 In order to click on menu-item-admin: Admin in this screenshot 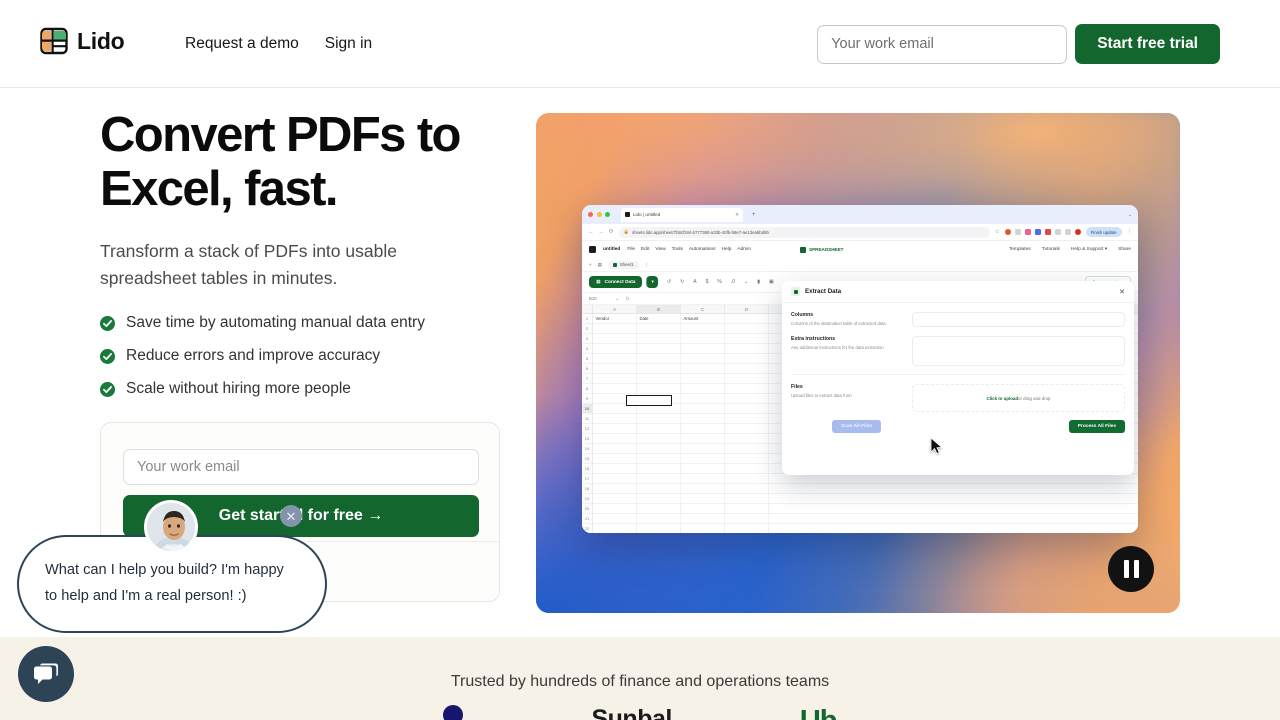, I will do `click(744, 249)`.